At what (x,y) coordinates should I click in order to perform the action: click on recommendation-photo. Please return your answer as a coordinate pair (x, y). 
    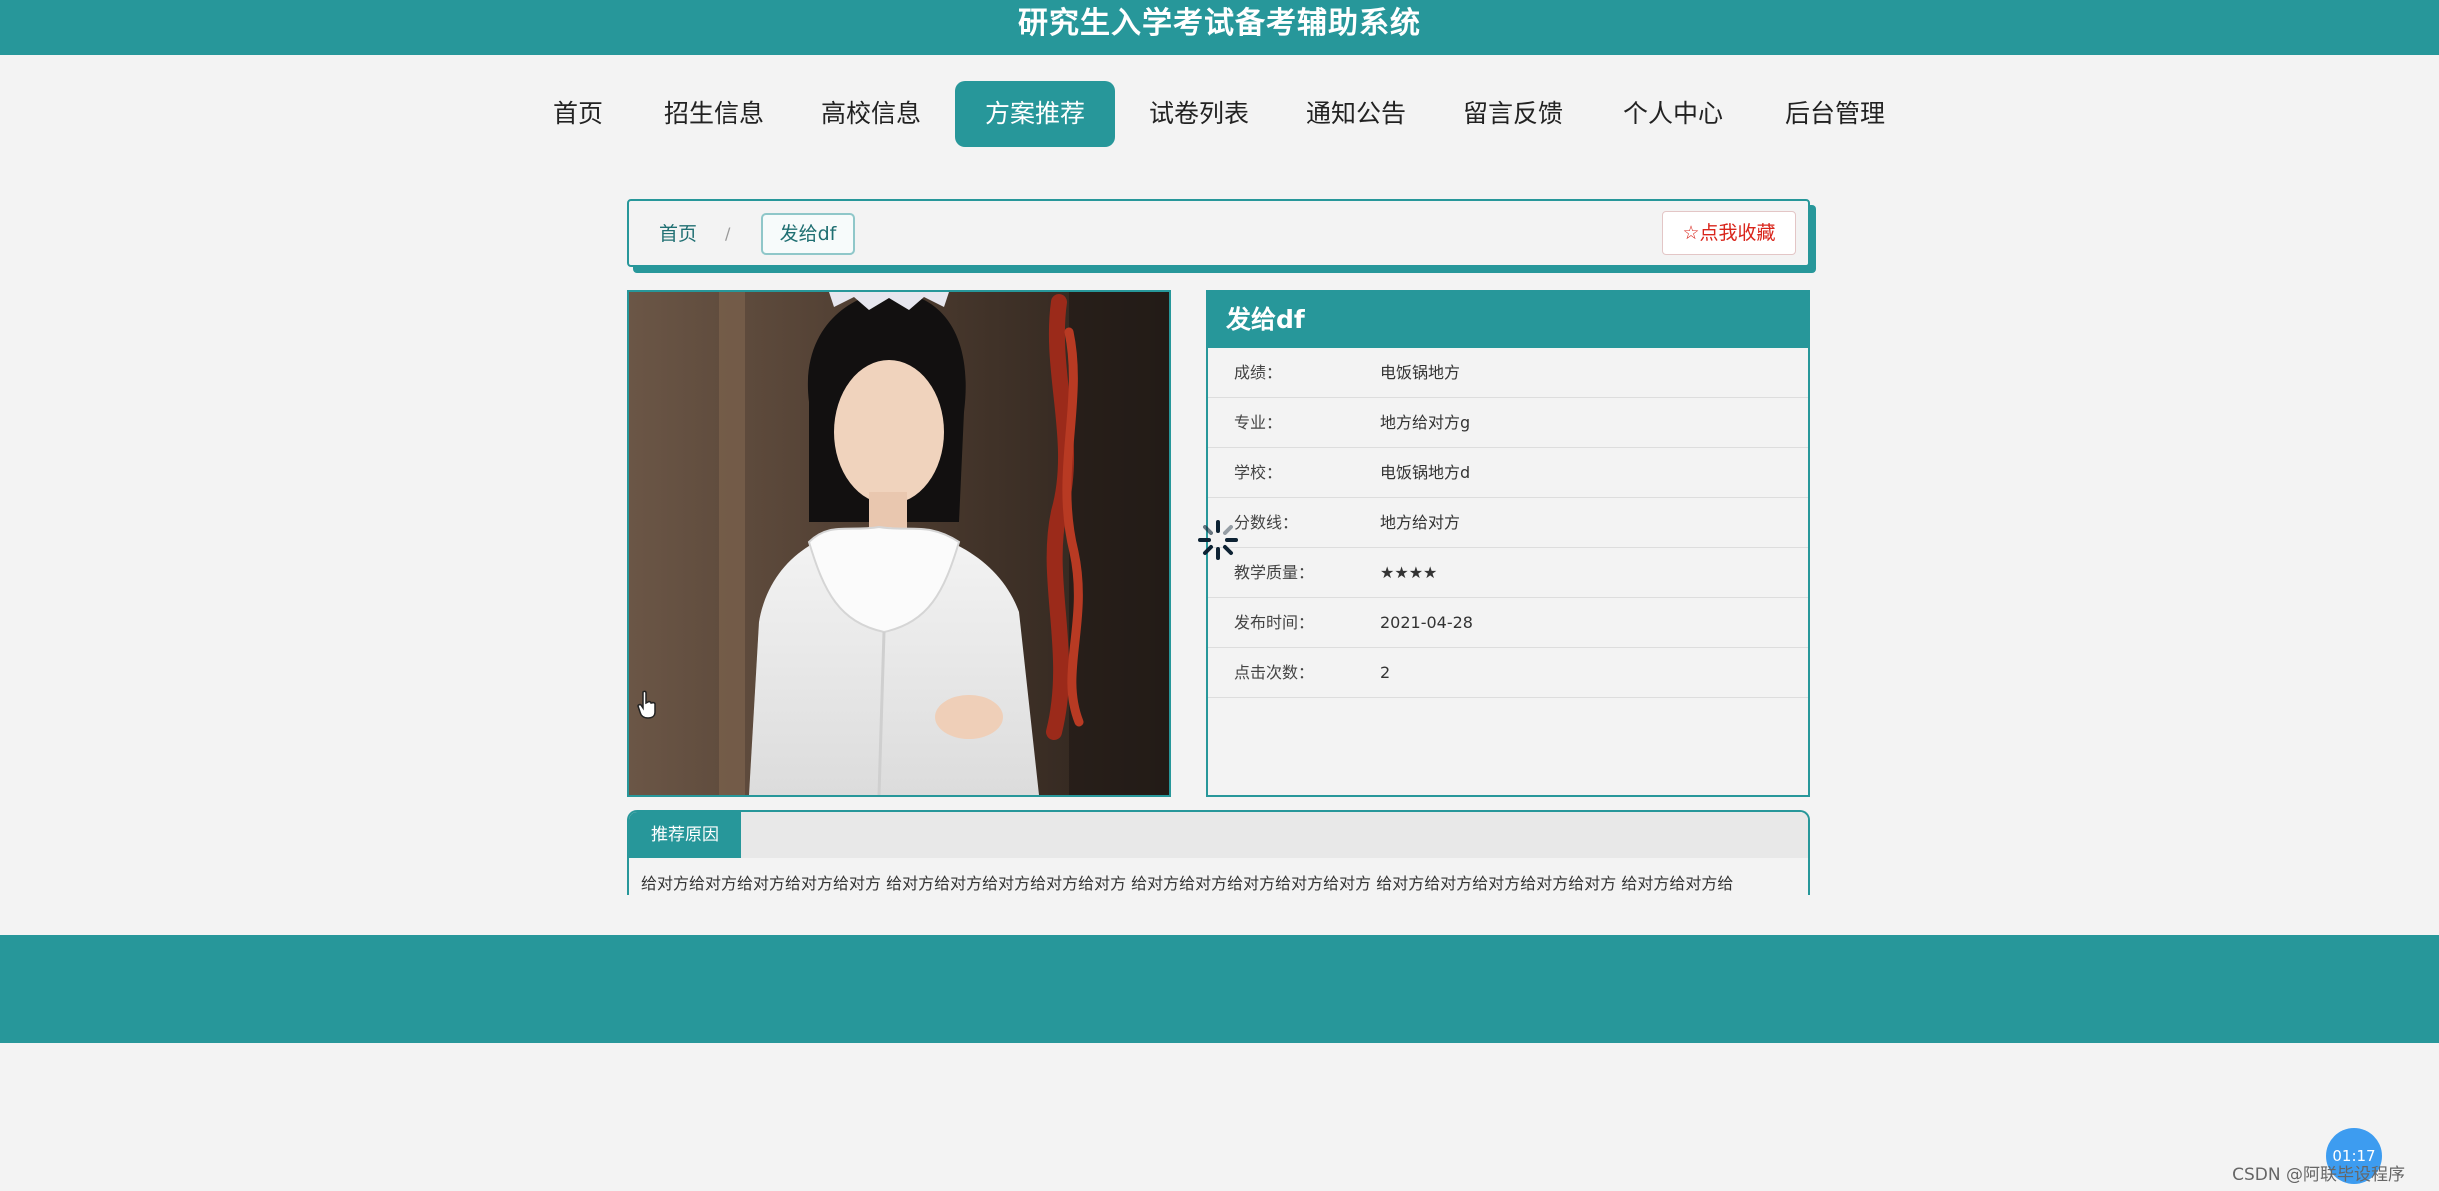
    Looking at the image, I should click on (899, 543).